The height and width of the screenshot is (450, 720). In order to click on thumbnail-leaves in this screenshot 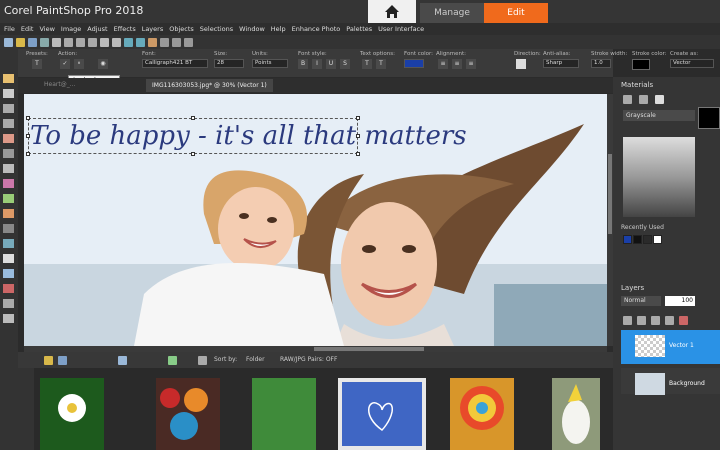, I will do `click(284, 414)`.